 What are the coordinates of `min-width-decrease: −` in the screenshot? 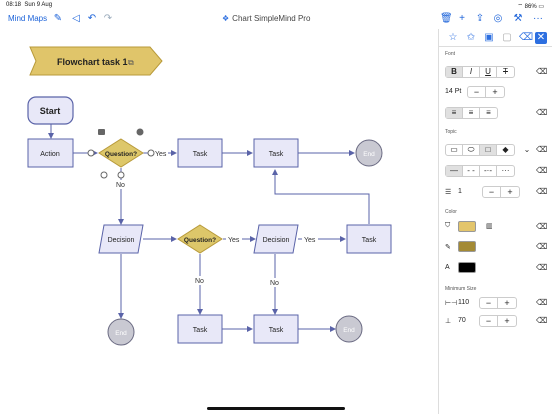 It's located at (489, 303).